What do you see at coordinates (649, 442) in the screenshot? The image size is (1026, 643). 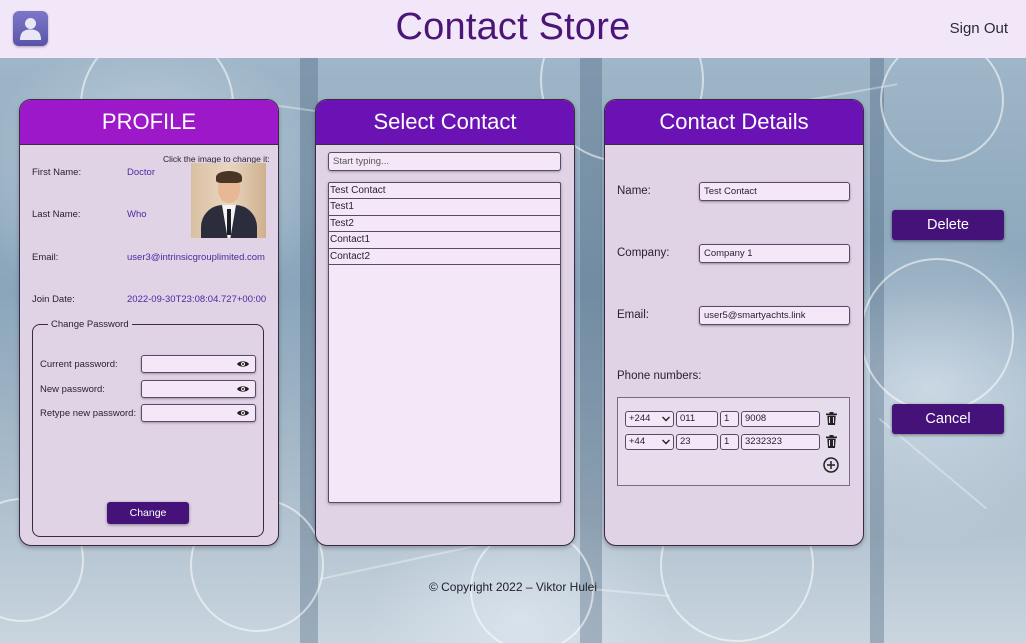 I see `country-code-select: +44` at bounding box center [649, 442].